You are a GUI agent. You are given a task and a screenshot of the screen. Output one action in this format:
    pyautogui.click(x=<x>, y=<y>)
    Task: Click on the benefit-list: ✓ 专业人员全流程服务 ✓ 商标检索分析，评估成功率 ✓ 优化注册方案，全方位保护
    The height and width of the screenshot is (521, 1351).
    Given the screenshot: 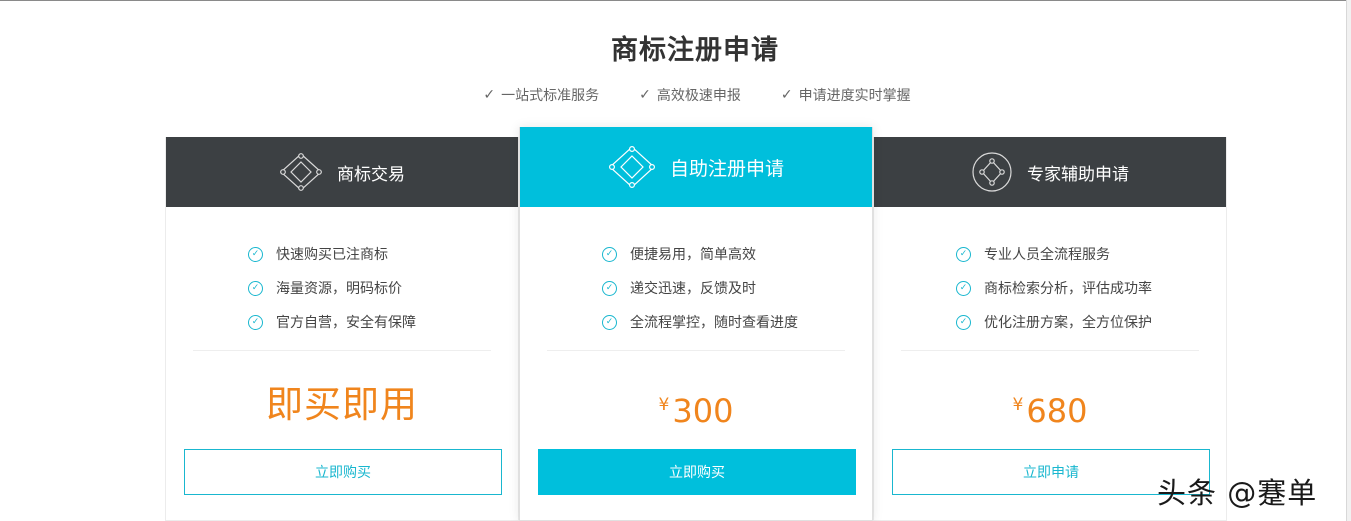 What is the action you would take?
    pyautogui.click(x=1050, y=273)
    